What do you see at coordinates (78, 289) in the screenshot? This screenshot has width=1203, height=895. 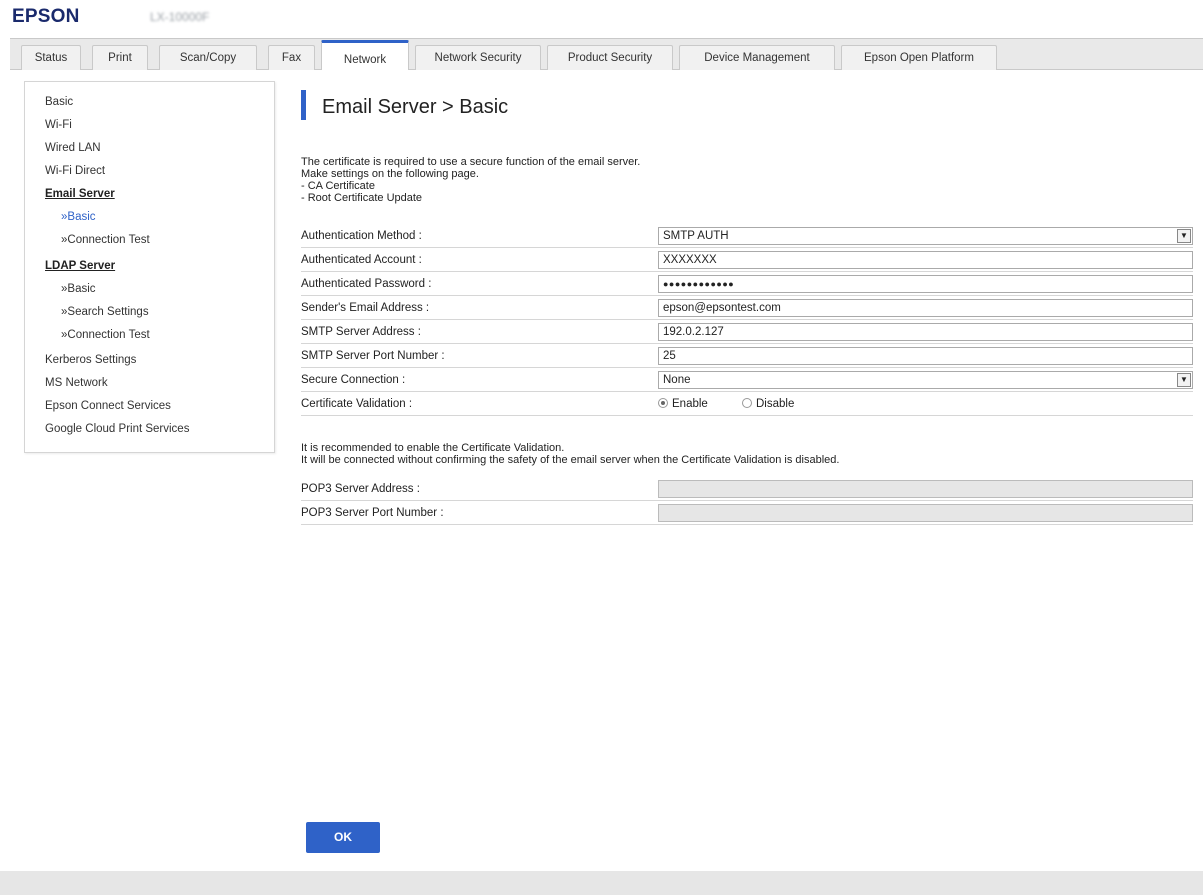 I see `sidebar-item-ldap-basic: »Basic` at bounding box center [78, 289].